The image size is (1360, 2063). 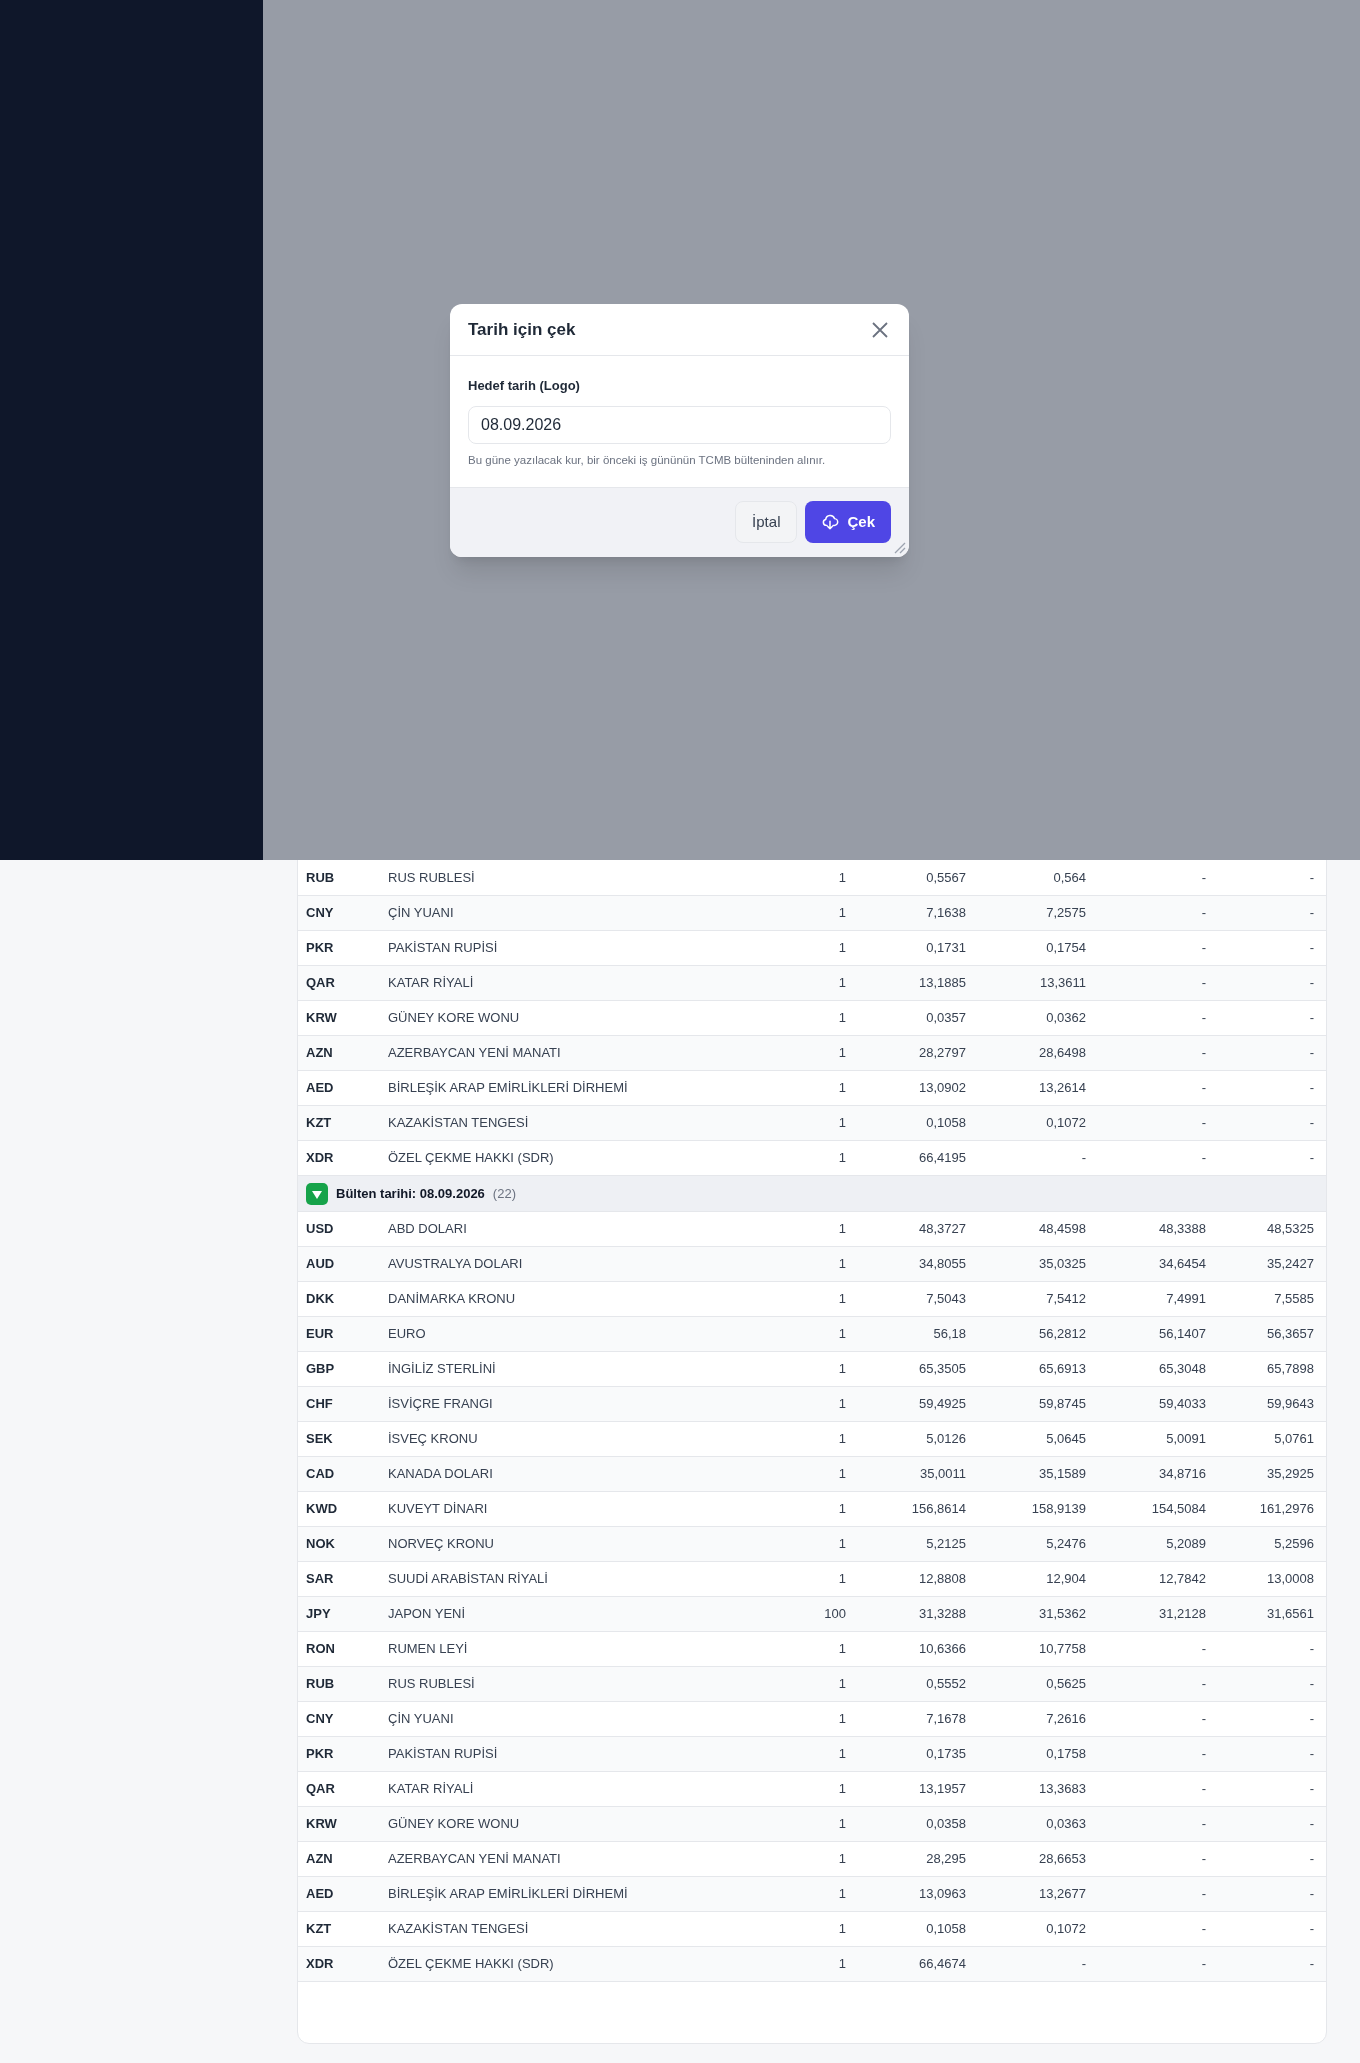 I want to click on table-cell: 65,3505, so click(x=942, y=1369).